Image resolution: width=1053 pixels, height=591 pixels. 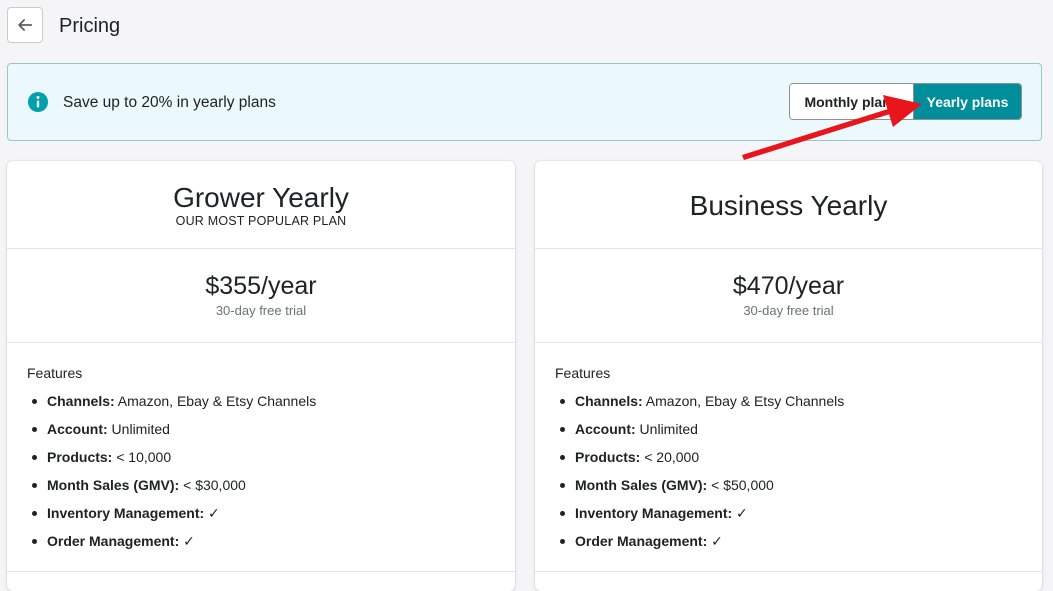 What do you see at coordinates (788, 286) in the screenshot?
I see `plan-price: $470/year` at bounding box center [788, 286].